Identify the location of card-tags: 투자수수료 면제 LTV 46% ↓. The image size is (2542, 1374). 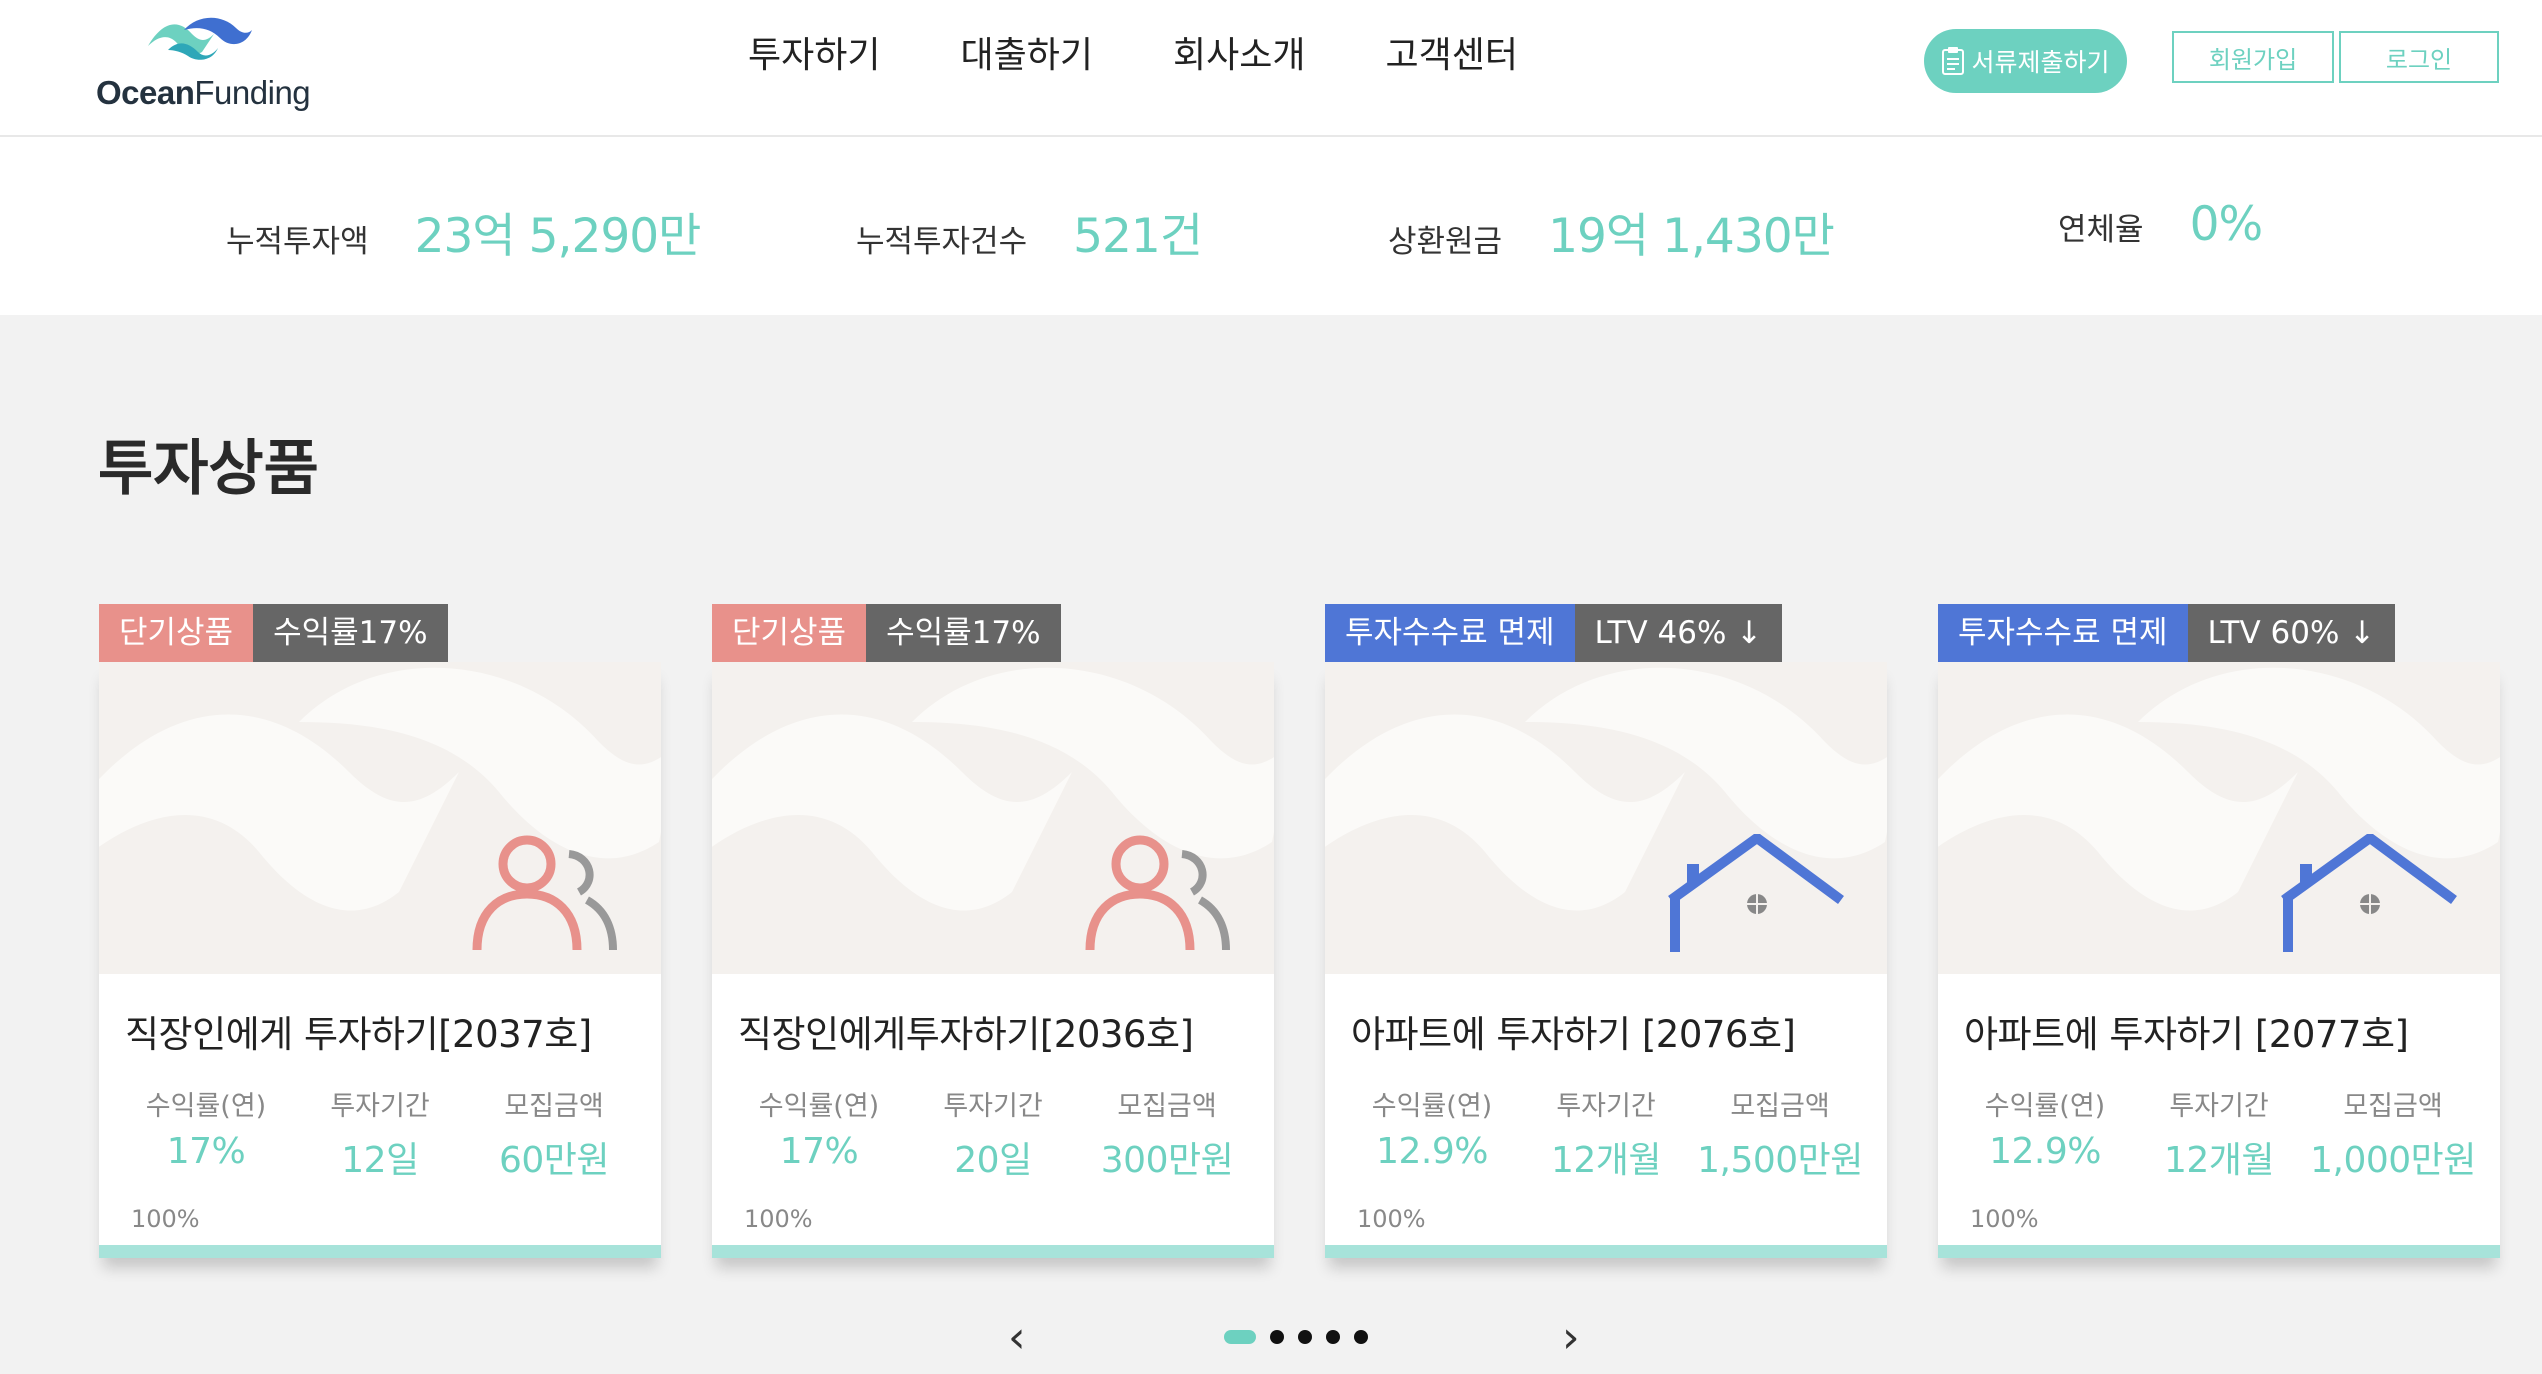
(1606, 633).